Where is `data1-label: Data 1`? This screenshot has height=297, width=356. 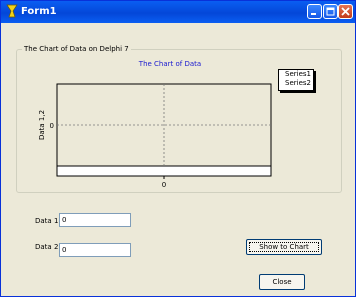
data1-label: Data 1 is located at coordinates (47, 221).